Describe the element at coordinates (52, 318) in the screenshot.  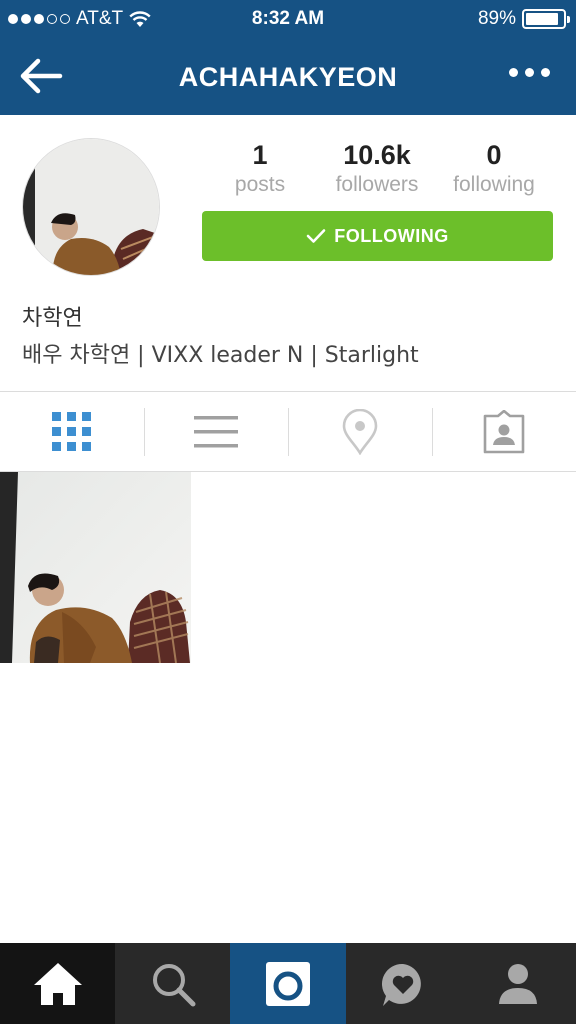
I see `profile-name: 차학연` at that location.